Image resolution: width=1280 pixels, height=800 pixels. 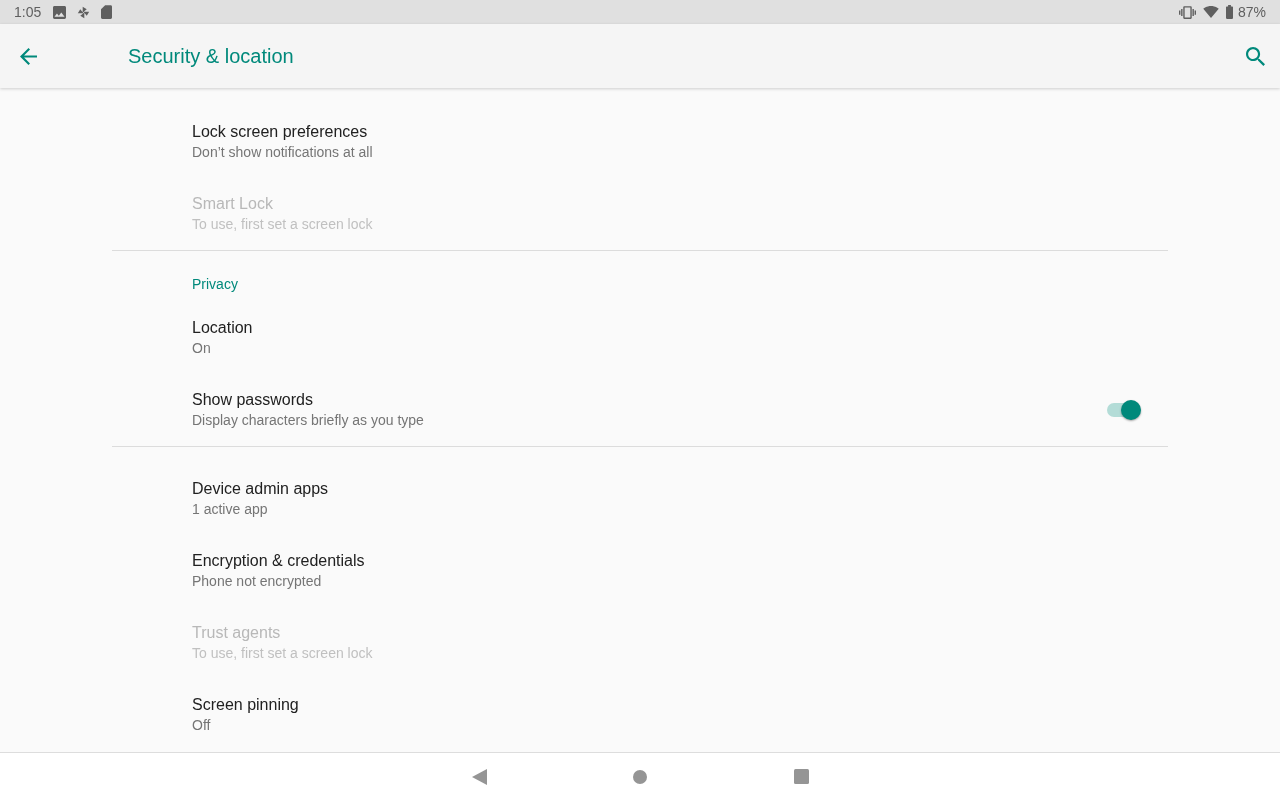 What do you see at coordinates (1210, 12) in the screenshot?
I see `wifi-icon` at bounding box center [1210, 12].